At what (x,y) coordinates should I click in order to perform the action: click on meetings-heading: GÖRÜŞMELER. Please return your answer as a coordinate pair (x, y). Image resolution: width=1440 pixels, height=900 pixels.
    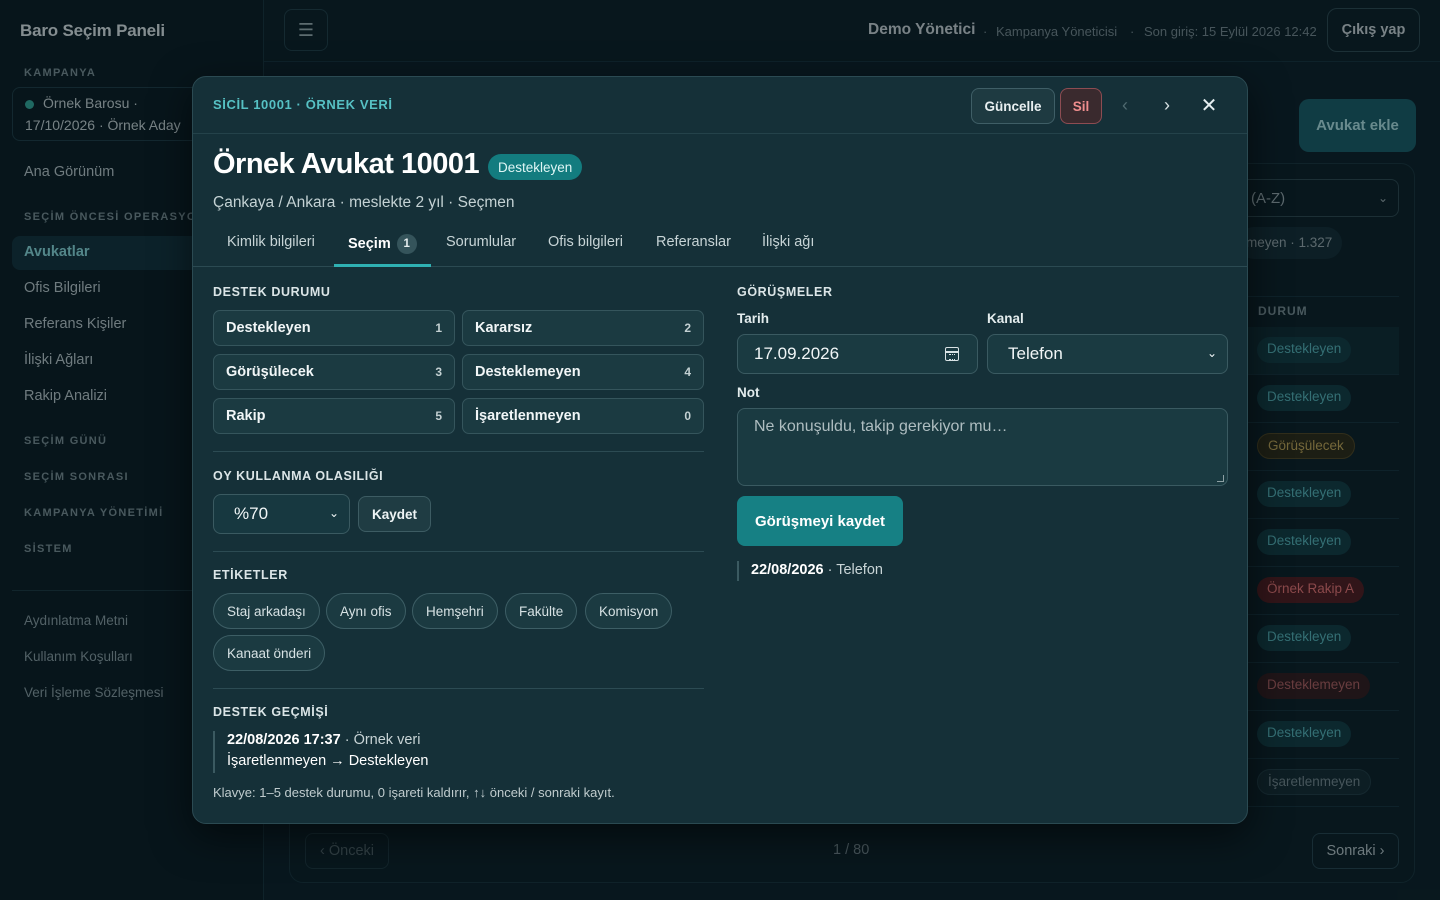
    Looking at the image, I should click on (785, 292).